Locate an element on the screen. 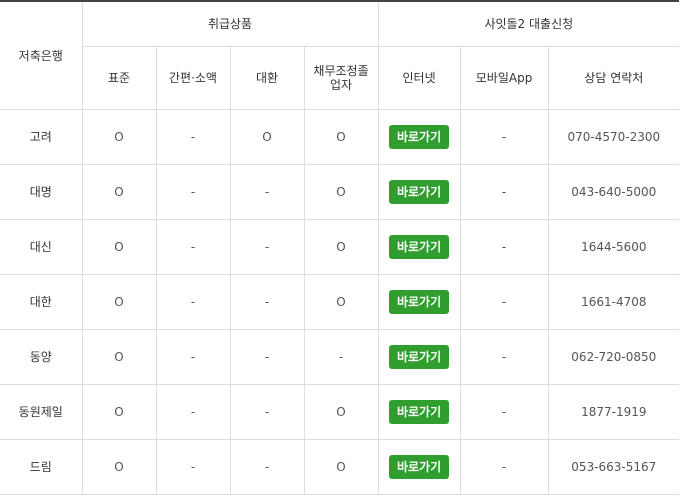 Image resolution: width=680 pixels, height=496 pixels. header-refinance: 대환 is located at coordinates (267, 78).